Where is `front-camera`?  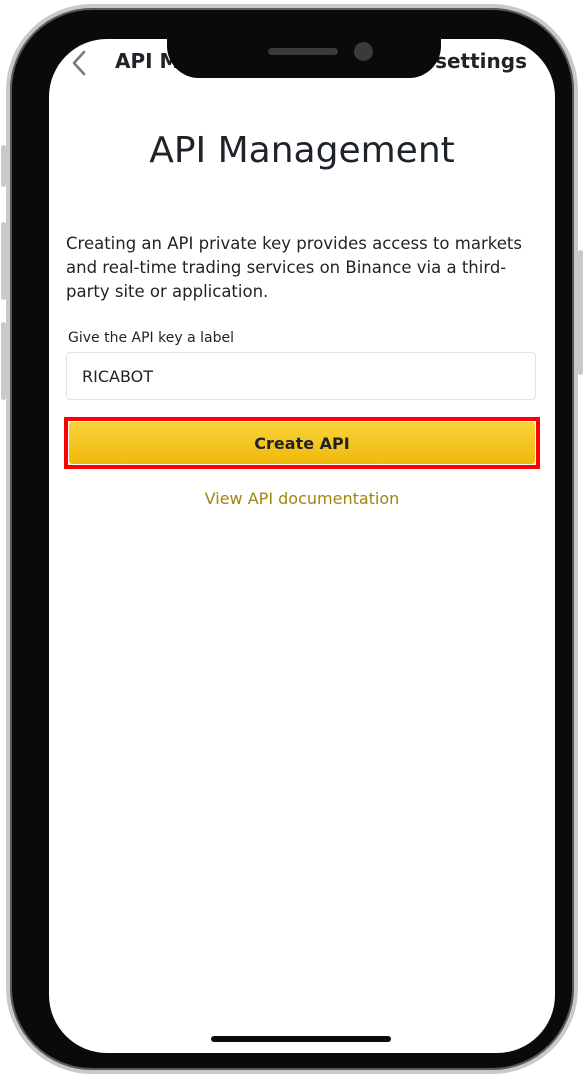 front-camera is located at coordinates (363, 51).